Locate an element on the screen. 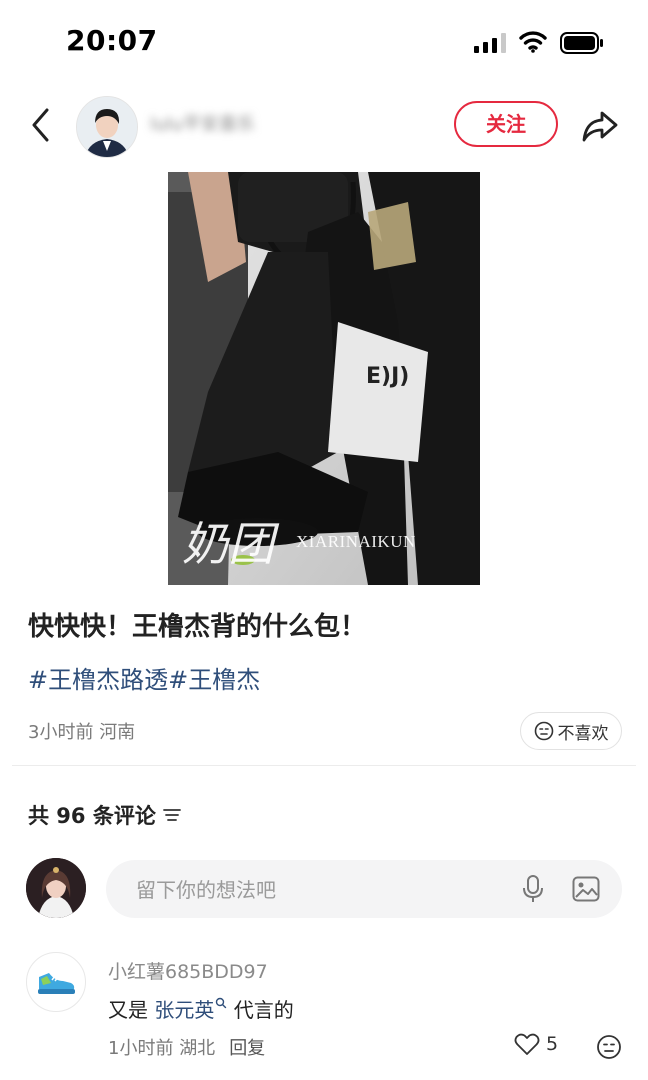 This screenshot has height=1080, width=648. my-avatar is located at coordinates (56, 888).